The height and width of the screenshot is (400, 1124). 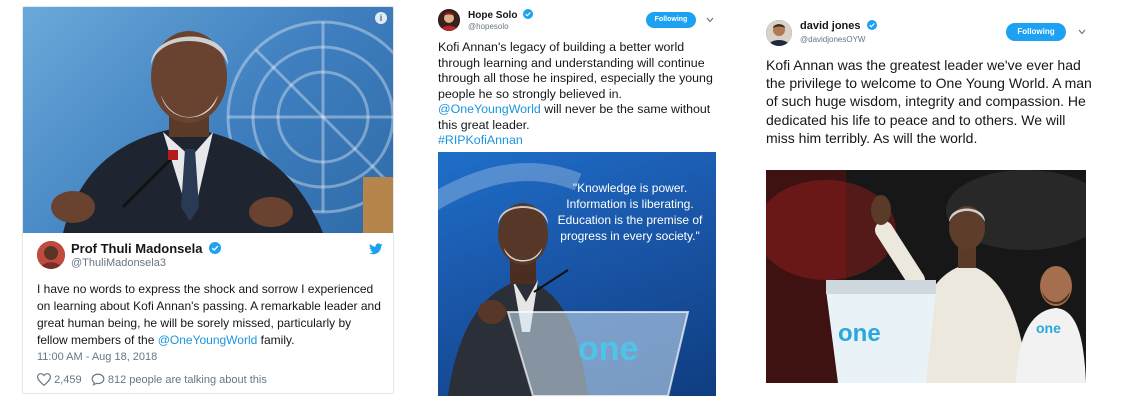 I want to click on talking-count: 812 people are talking about this, so click(x=187, y=380).